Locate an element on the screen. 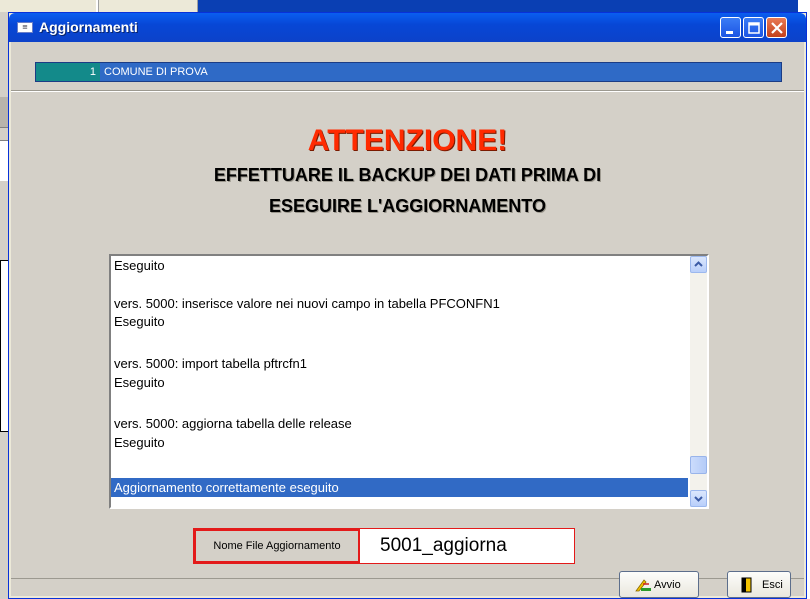 Image resolution: width=810 pixels, height=599 pixels. app-icon: ≡ is located at coordinates (25, 27).